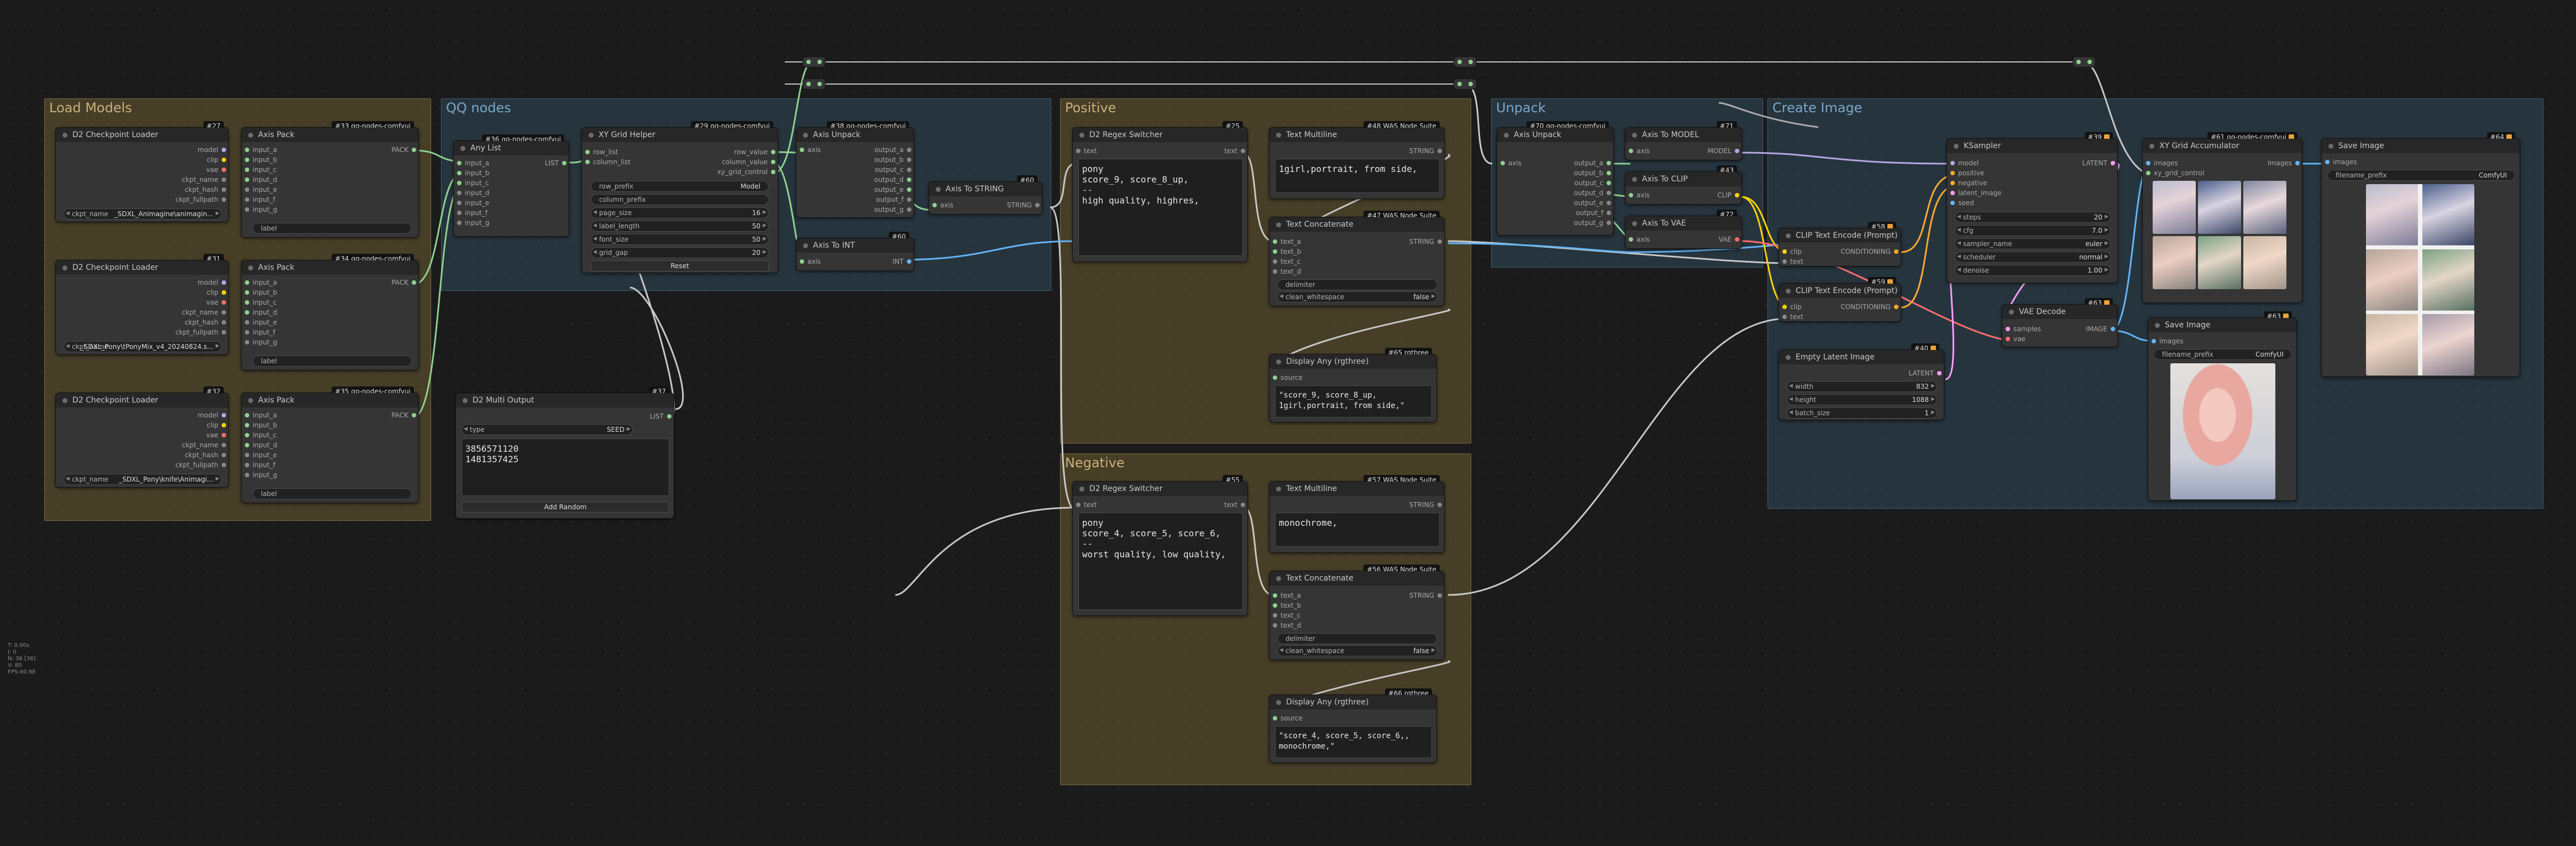  What do you see at coordinates (2175, 173) in the screenshot?
I see `input-xy-grid-control: xy_grid_control` at bounding box center [2175, 173].